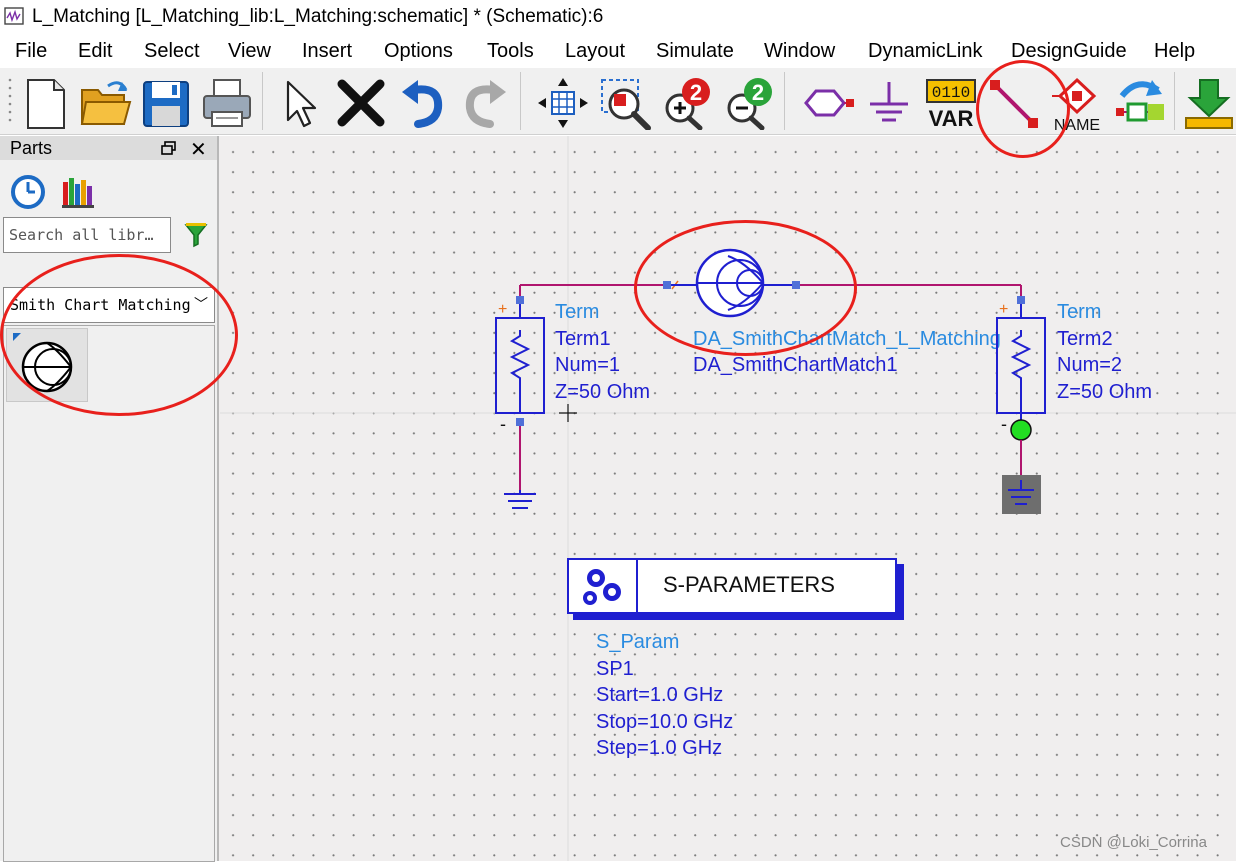  Describe the element at coordinates (520, 393) in the screenshot. I see `term1-component: + -` at that location.